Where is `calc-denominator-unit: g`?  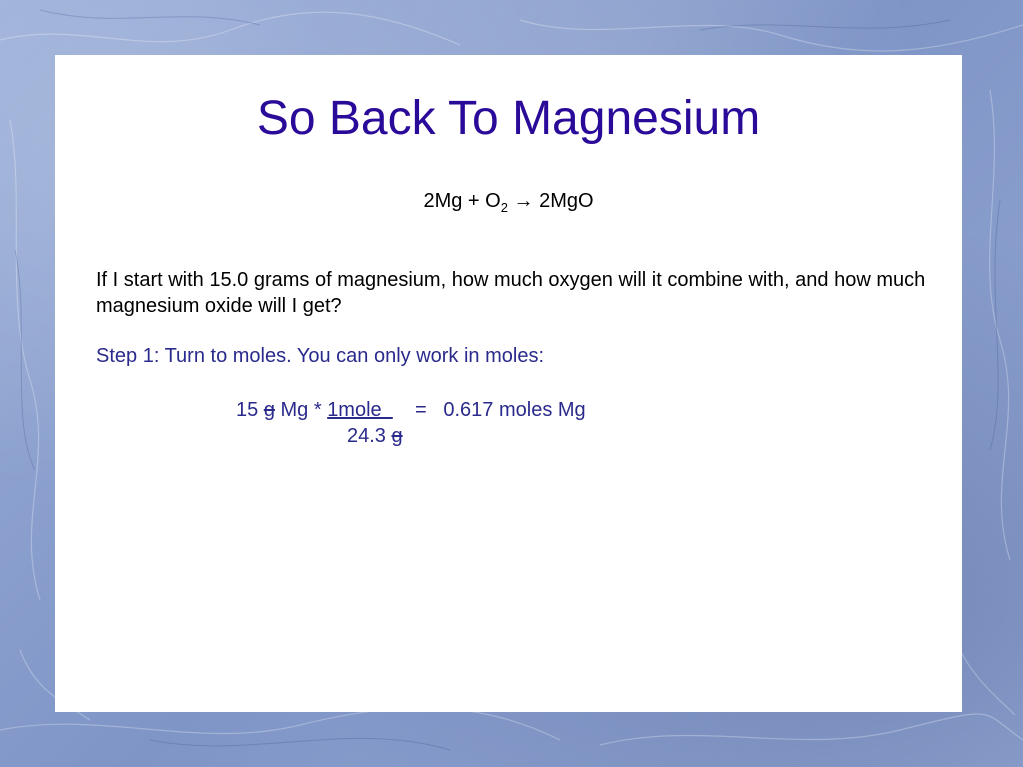 calc-denominator-unit: g is located at coordinates (397, 436).